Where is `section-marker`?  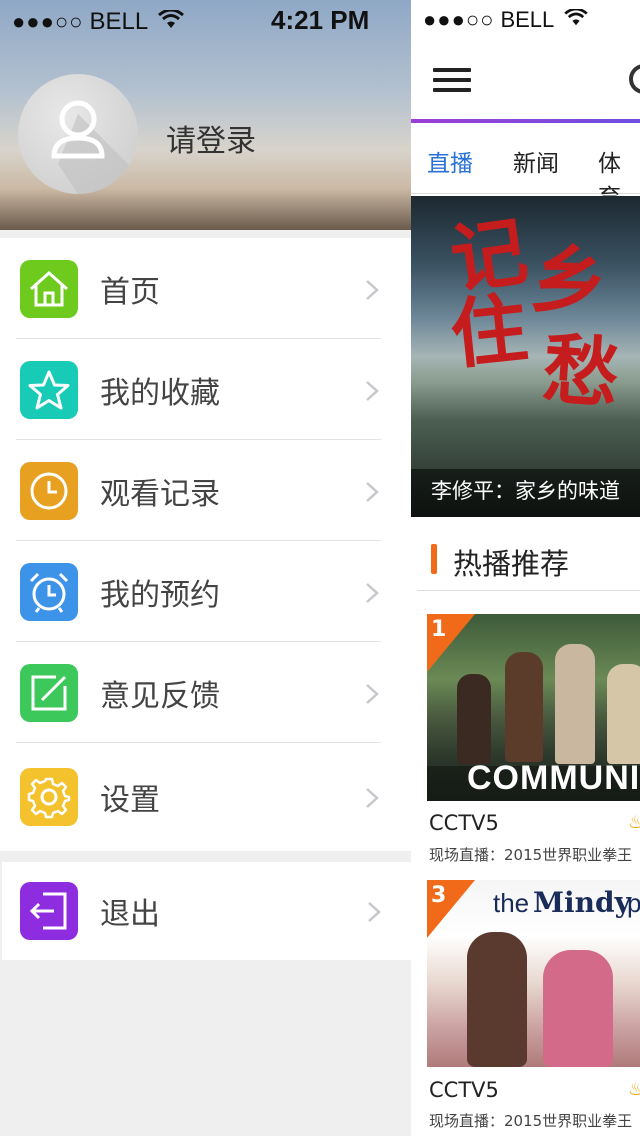
section-marker is located at coordinates (434, 559).